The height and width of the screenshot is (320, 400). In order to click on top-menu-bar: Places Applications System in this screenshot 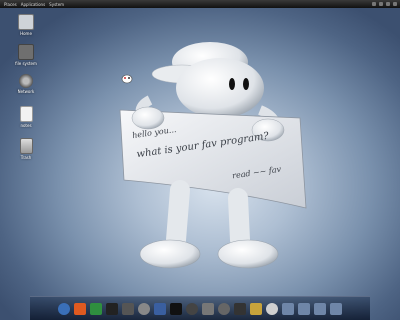, I will do `click(200, 4)`.